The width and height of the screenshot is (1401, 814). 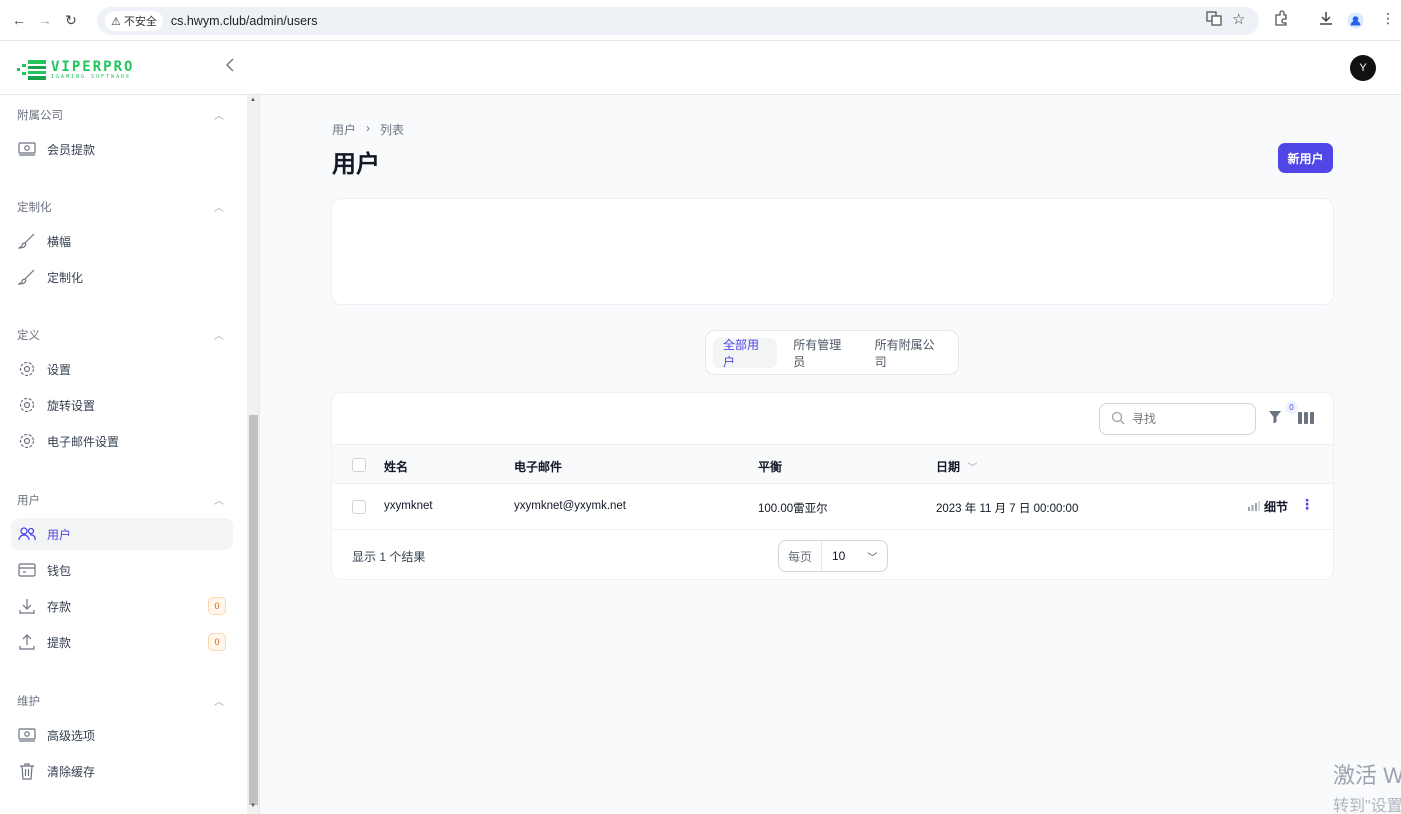 What do you see at coordinates (71, 20) in the screenshot?
I see `reload-icon: ↻` at bounding box center [71, 20].